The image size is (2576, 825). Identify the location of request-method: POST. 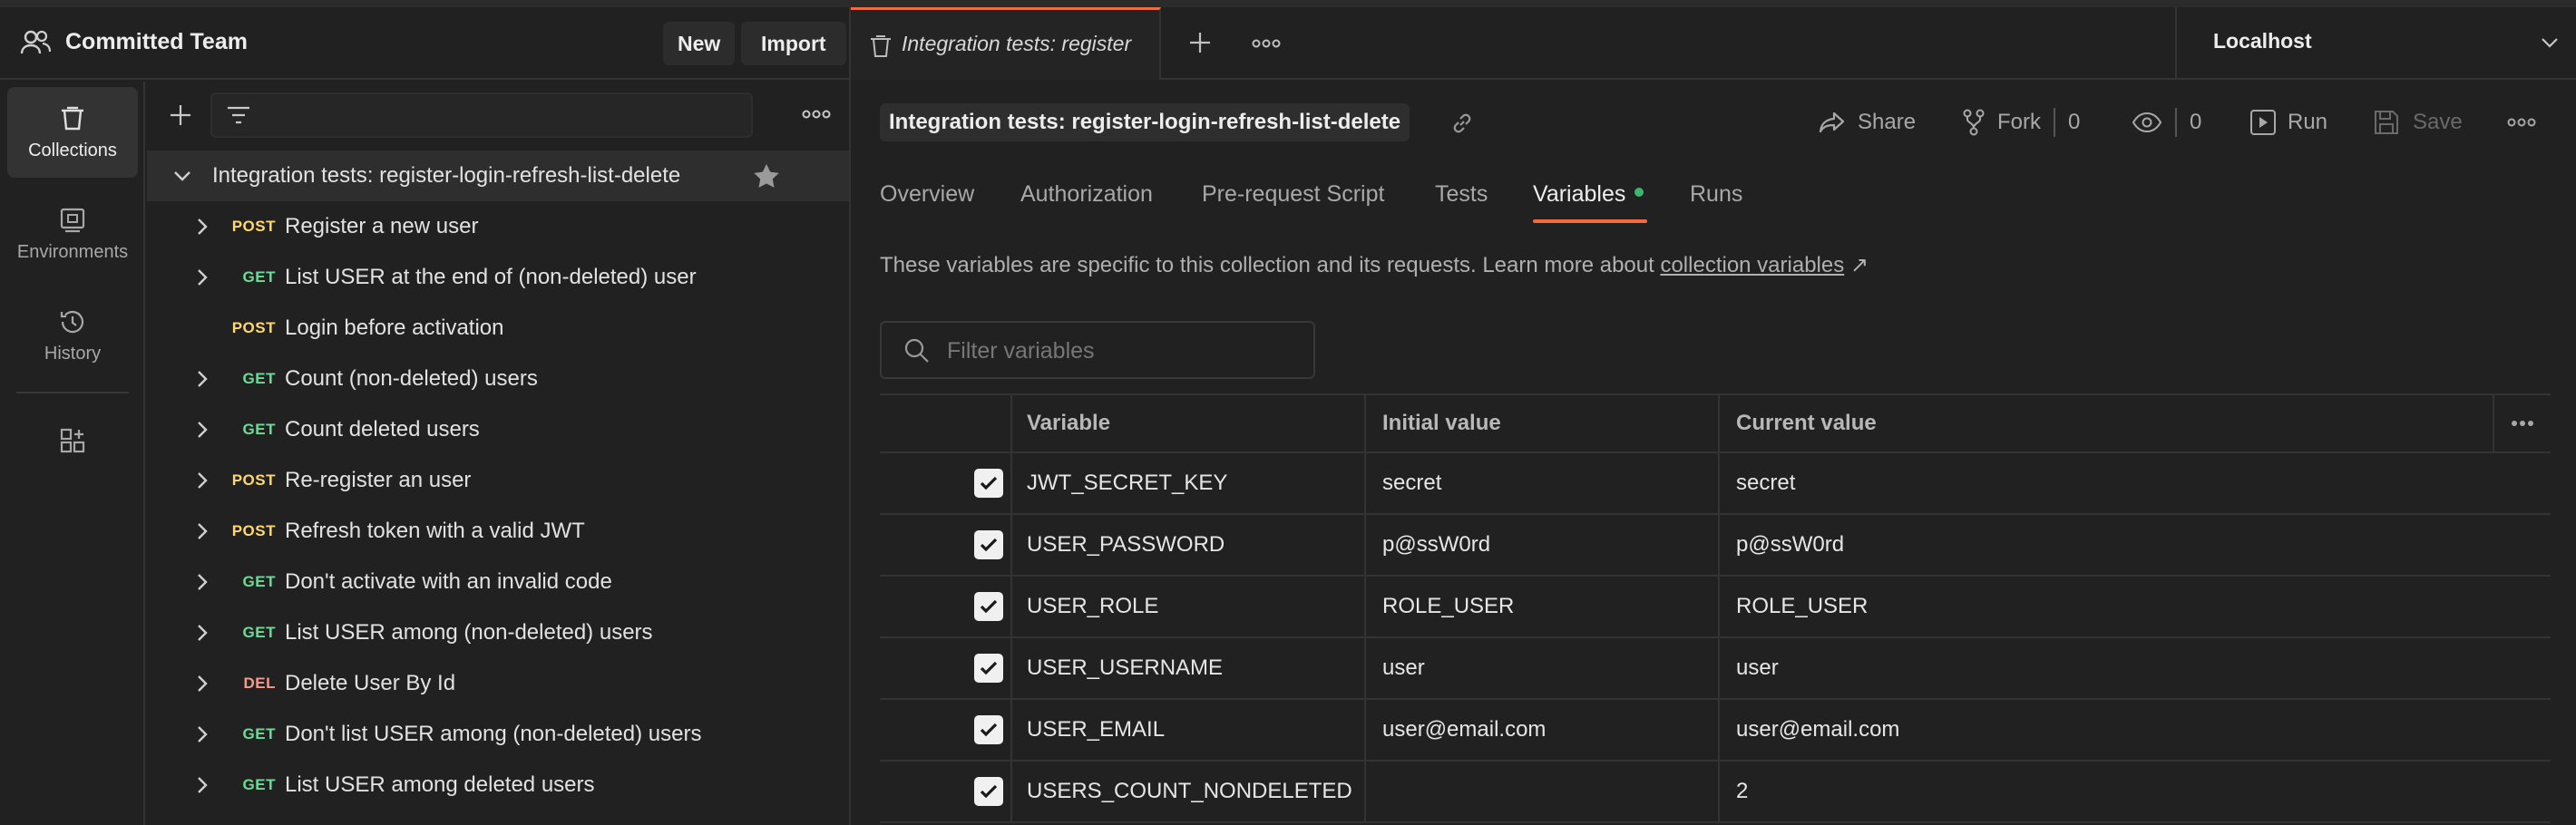
(253, 530).